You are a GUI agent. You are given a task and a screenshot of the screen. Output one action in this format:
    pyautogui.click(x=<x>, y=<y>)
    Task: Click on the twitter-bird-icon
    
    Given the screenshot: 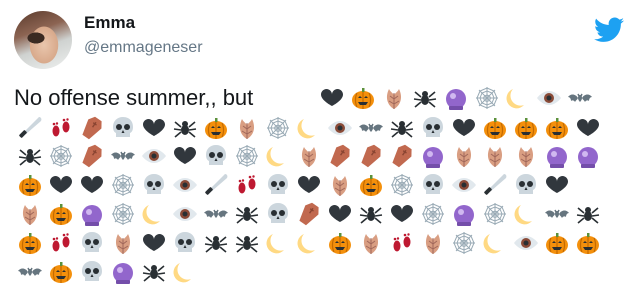 What is the action you would take?
    pyautogui.click(x=609, y=30)
    